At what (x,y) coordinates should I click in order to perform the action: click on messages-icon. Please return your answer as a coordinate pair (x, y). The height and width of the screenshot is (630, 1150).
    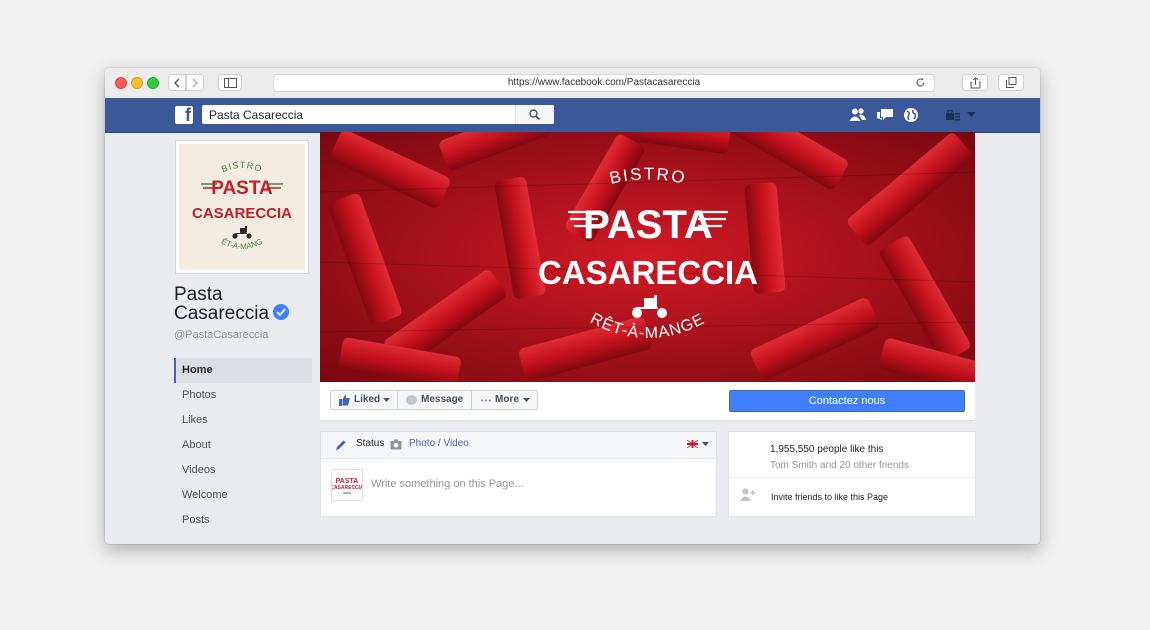
    Looking at the image, I should click on (885, 115).